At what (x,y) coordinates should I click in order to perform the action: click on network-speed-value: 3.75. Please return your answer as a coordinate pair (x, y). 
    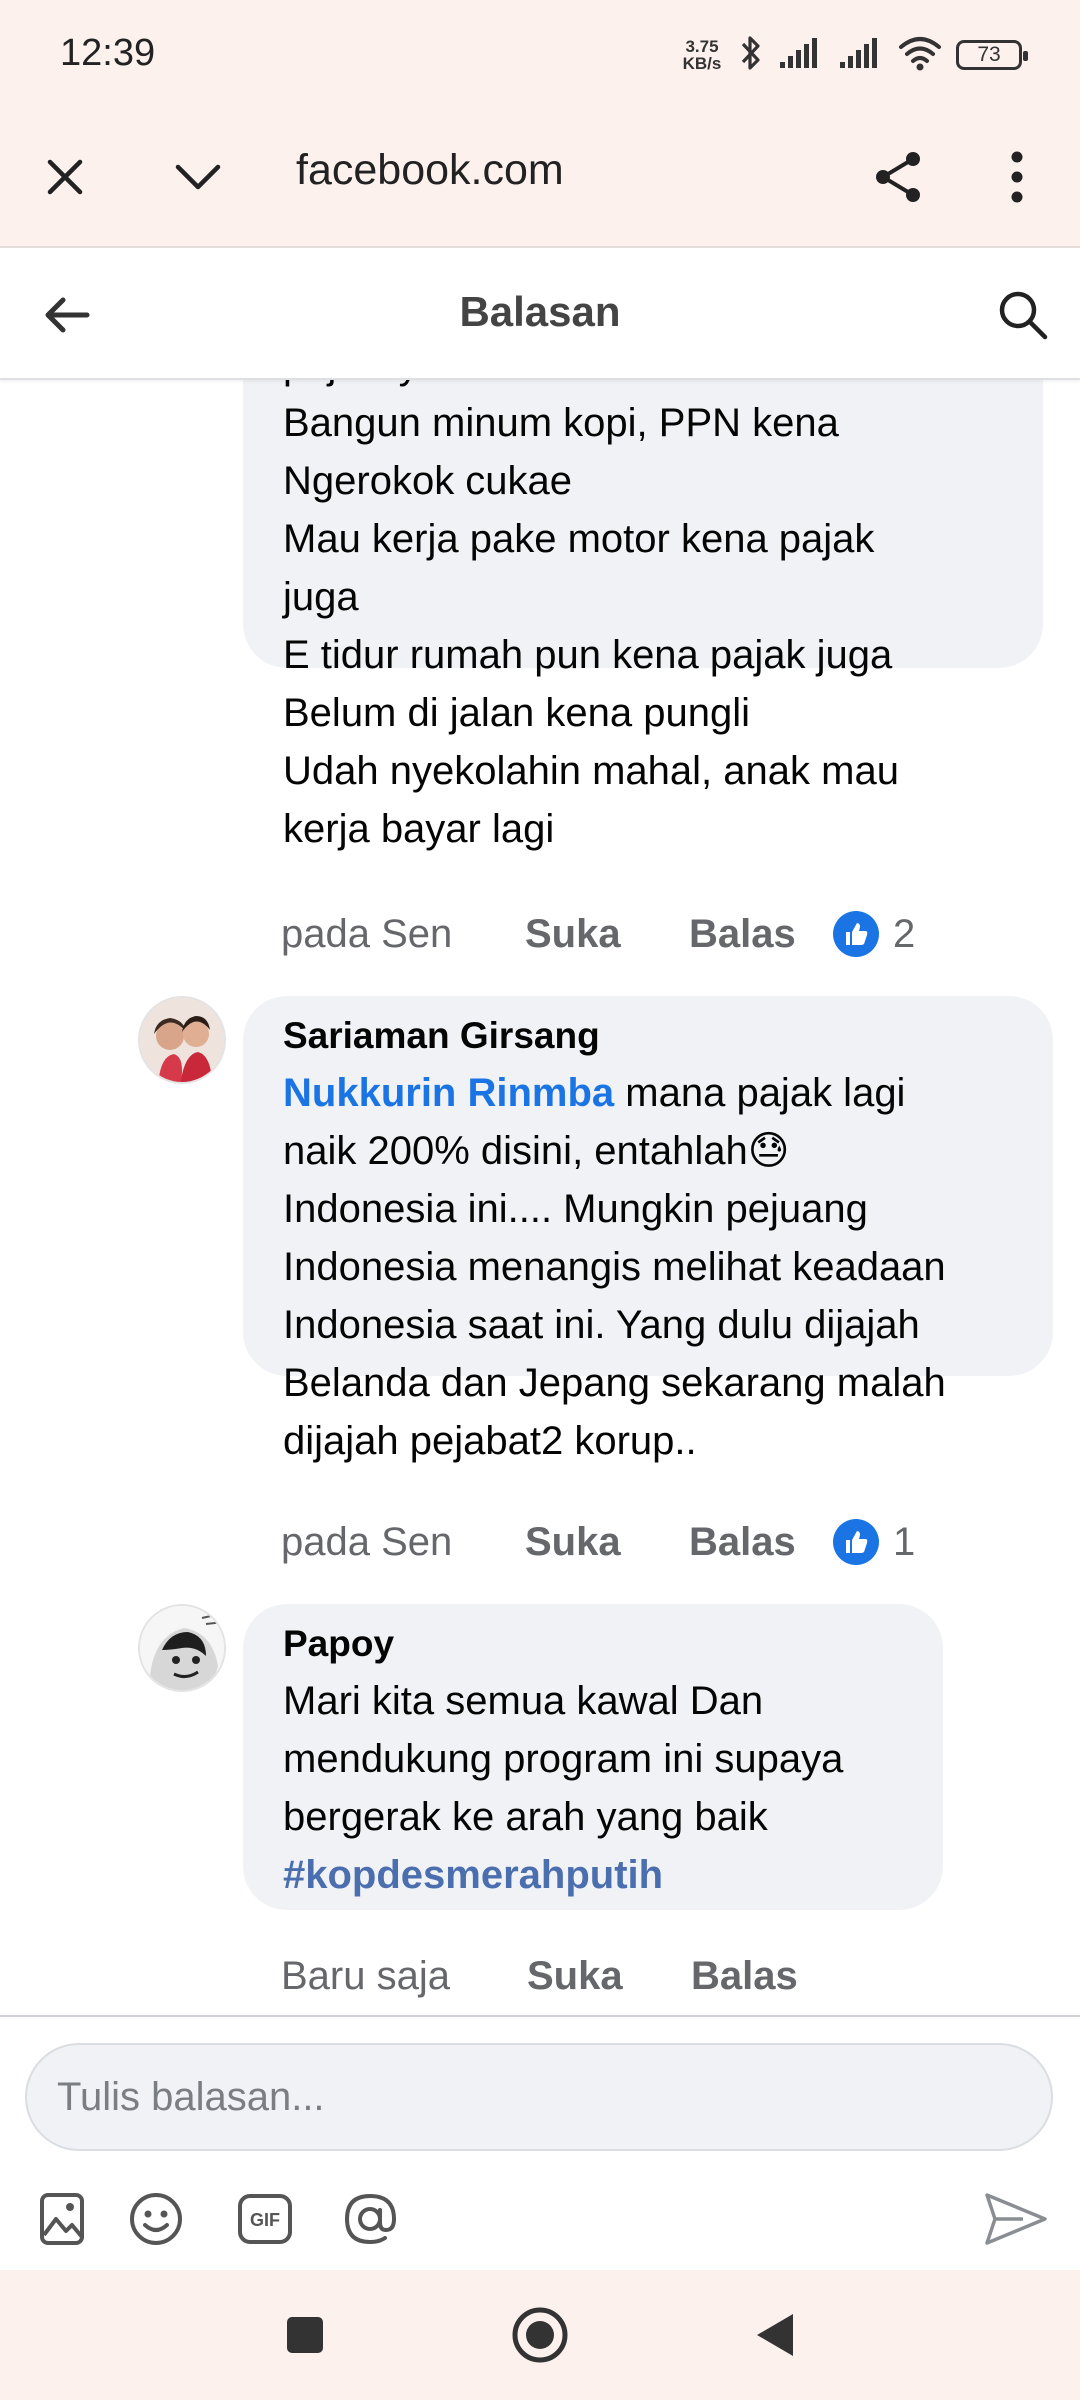
    Looking at the image, I should click on (702, 46).